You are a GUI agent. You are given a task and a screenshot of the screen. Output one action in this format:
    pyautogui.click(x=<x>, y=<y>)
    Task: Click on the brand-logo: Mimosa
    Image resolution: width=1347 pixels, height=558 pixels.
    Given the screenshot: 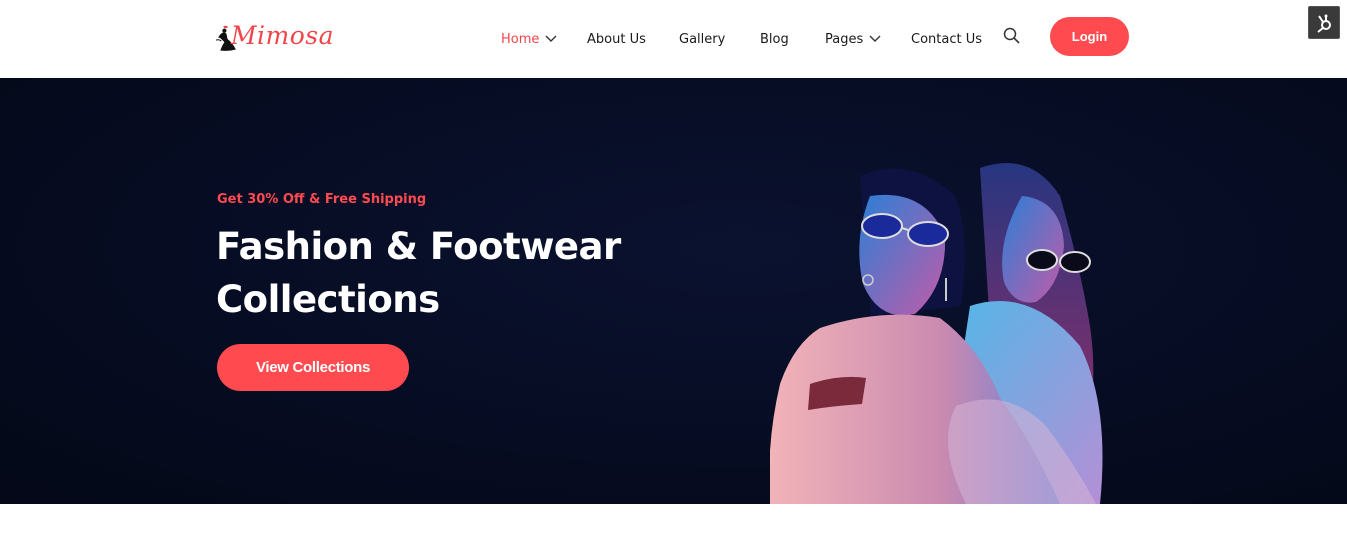 What is the action you would take?
    pyautogui.click(x=274, y=38)
    